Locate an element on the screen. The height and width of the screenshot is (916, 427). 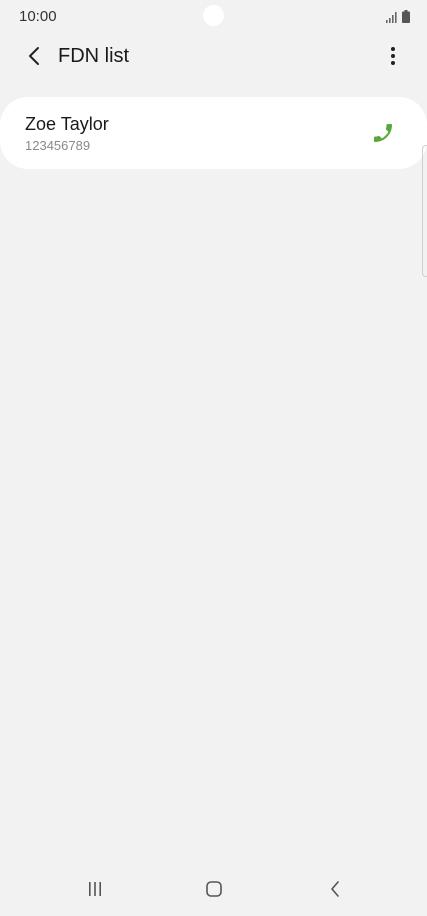
more-vert-icon is located at coordinates (393, 56).